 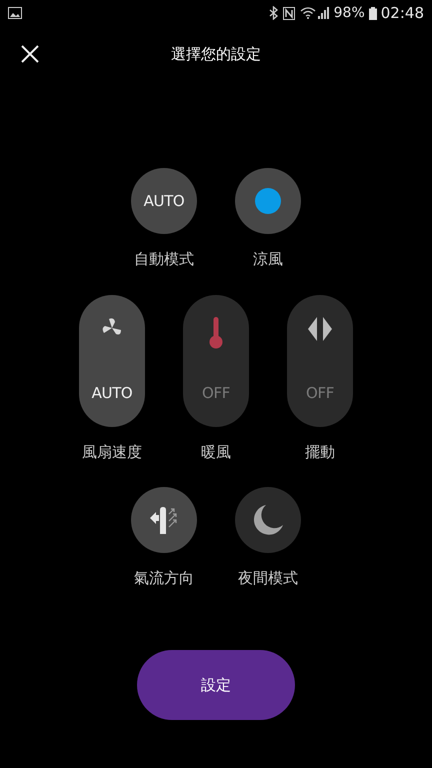 What do you see at coordinates (402, 13) in the screenshot?
I see `clock-time: 02:48` at bounding box center [402, 13].